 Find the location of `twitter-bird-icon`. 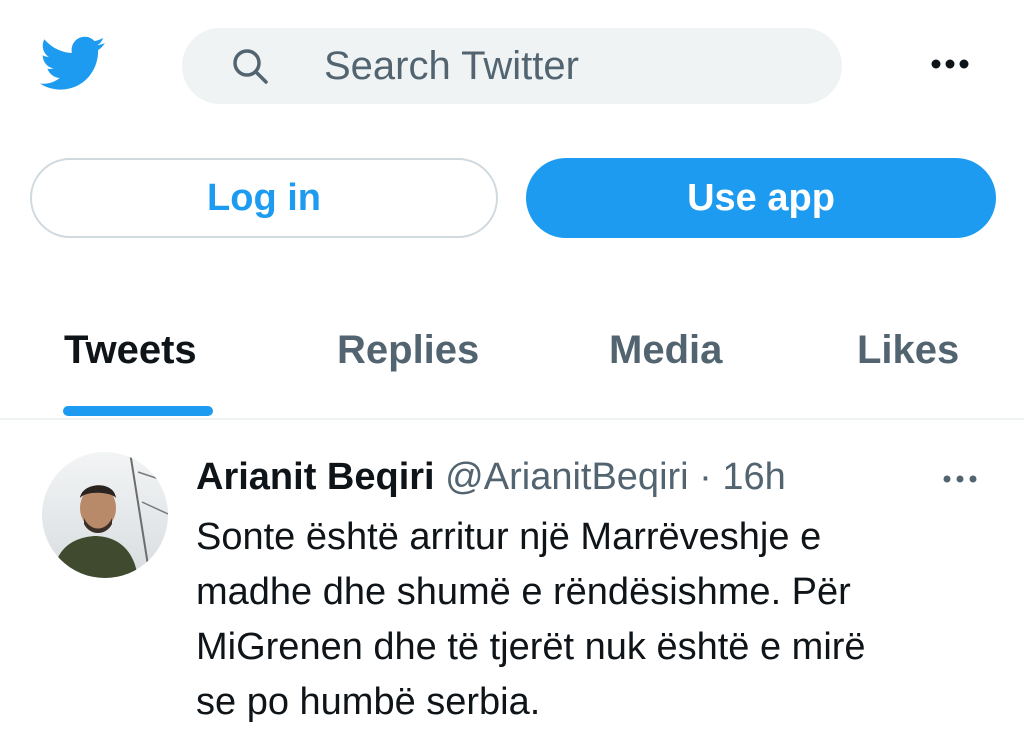

twitter-bird-icon is located at coordinates (73, 64).